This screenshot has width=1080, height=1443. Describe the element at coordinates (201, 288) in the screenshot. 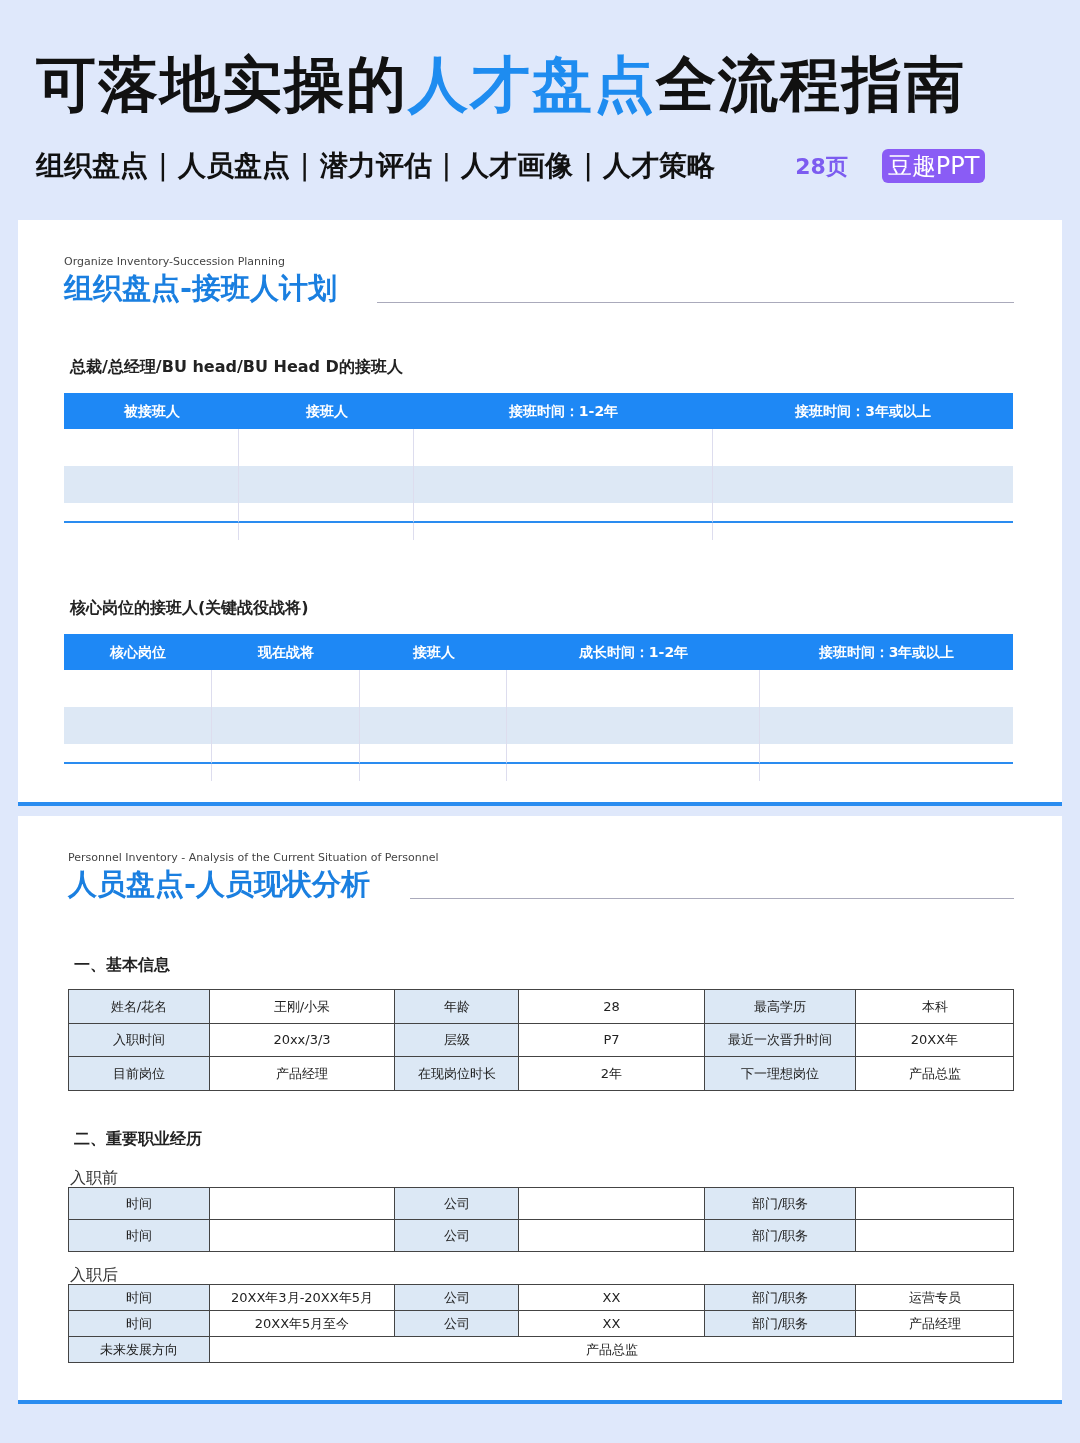

I see `slide-title: 组织盘点-接班人计划` at that location.